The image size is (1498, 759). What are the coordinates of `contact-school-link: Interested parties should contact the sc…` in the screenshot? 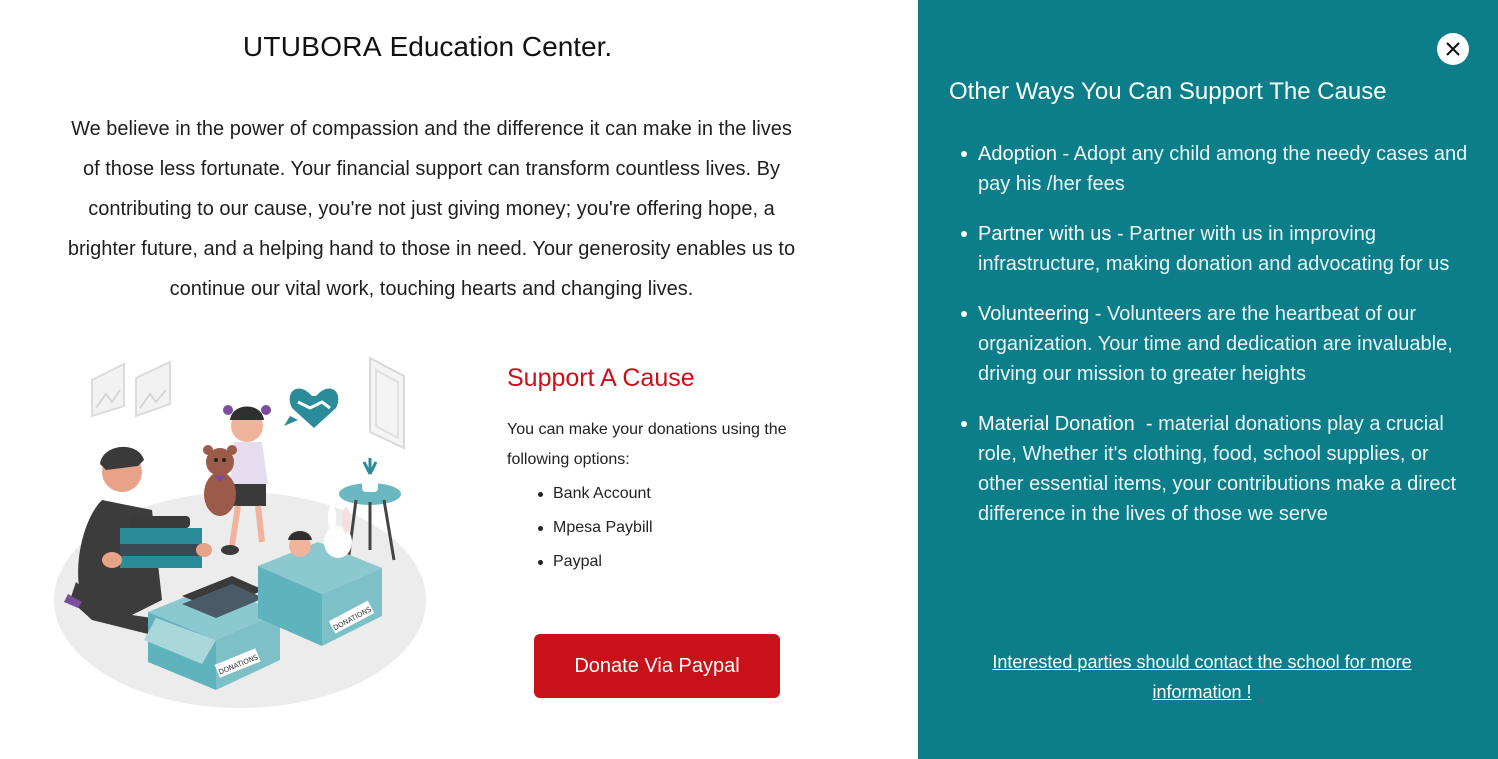 It's located at (1202, 677).